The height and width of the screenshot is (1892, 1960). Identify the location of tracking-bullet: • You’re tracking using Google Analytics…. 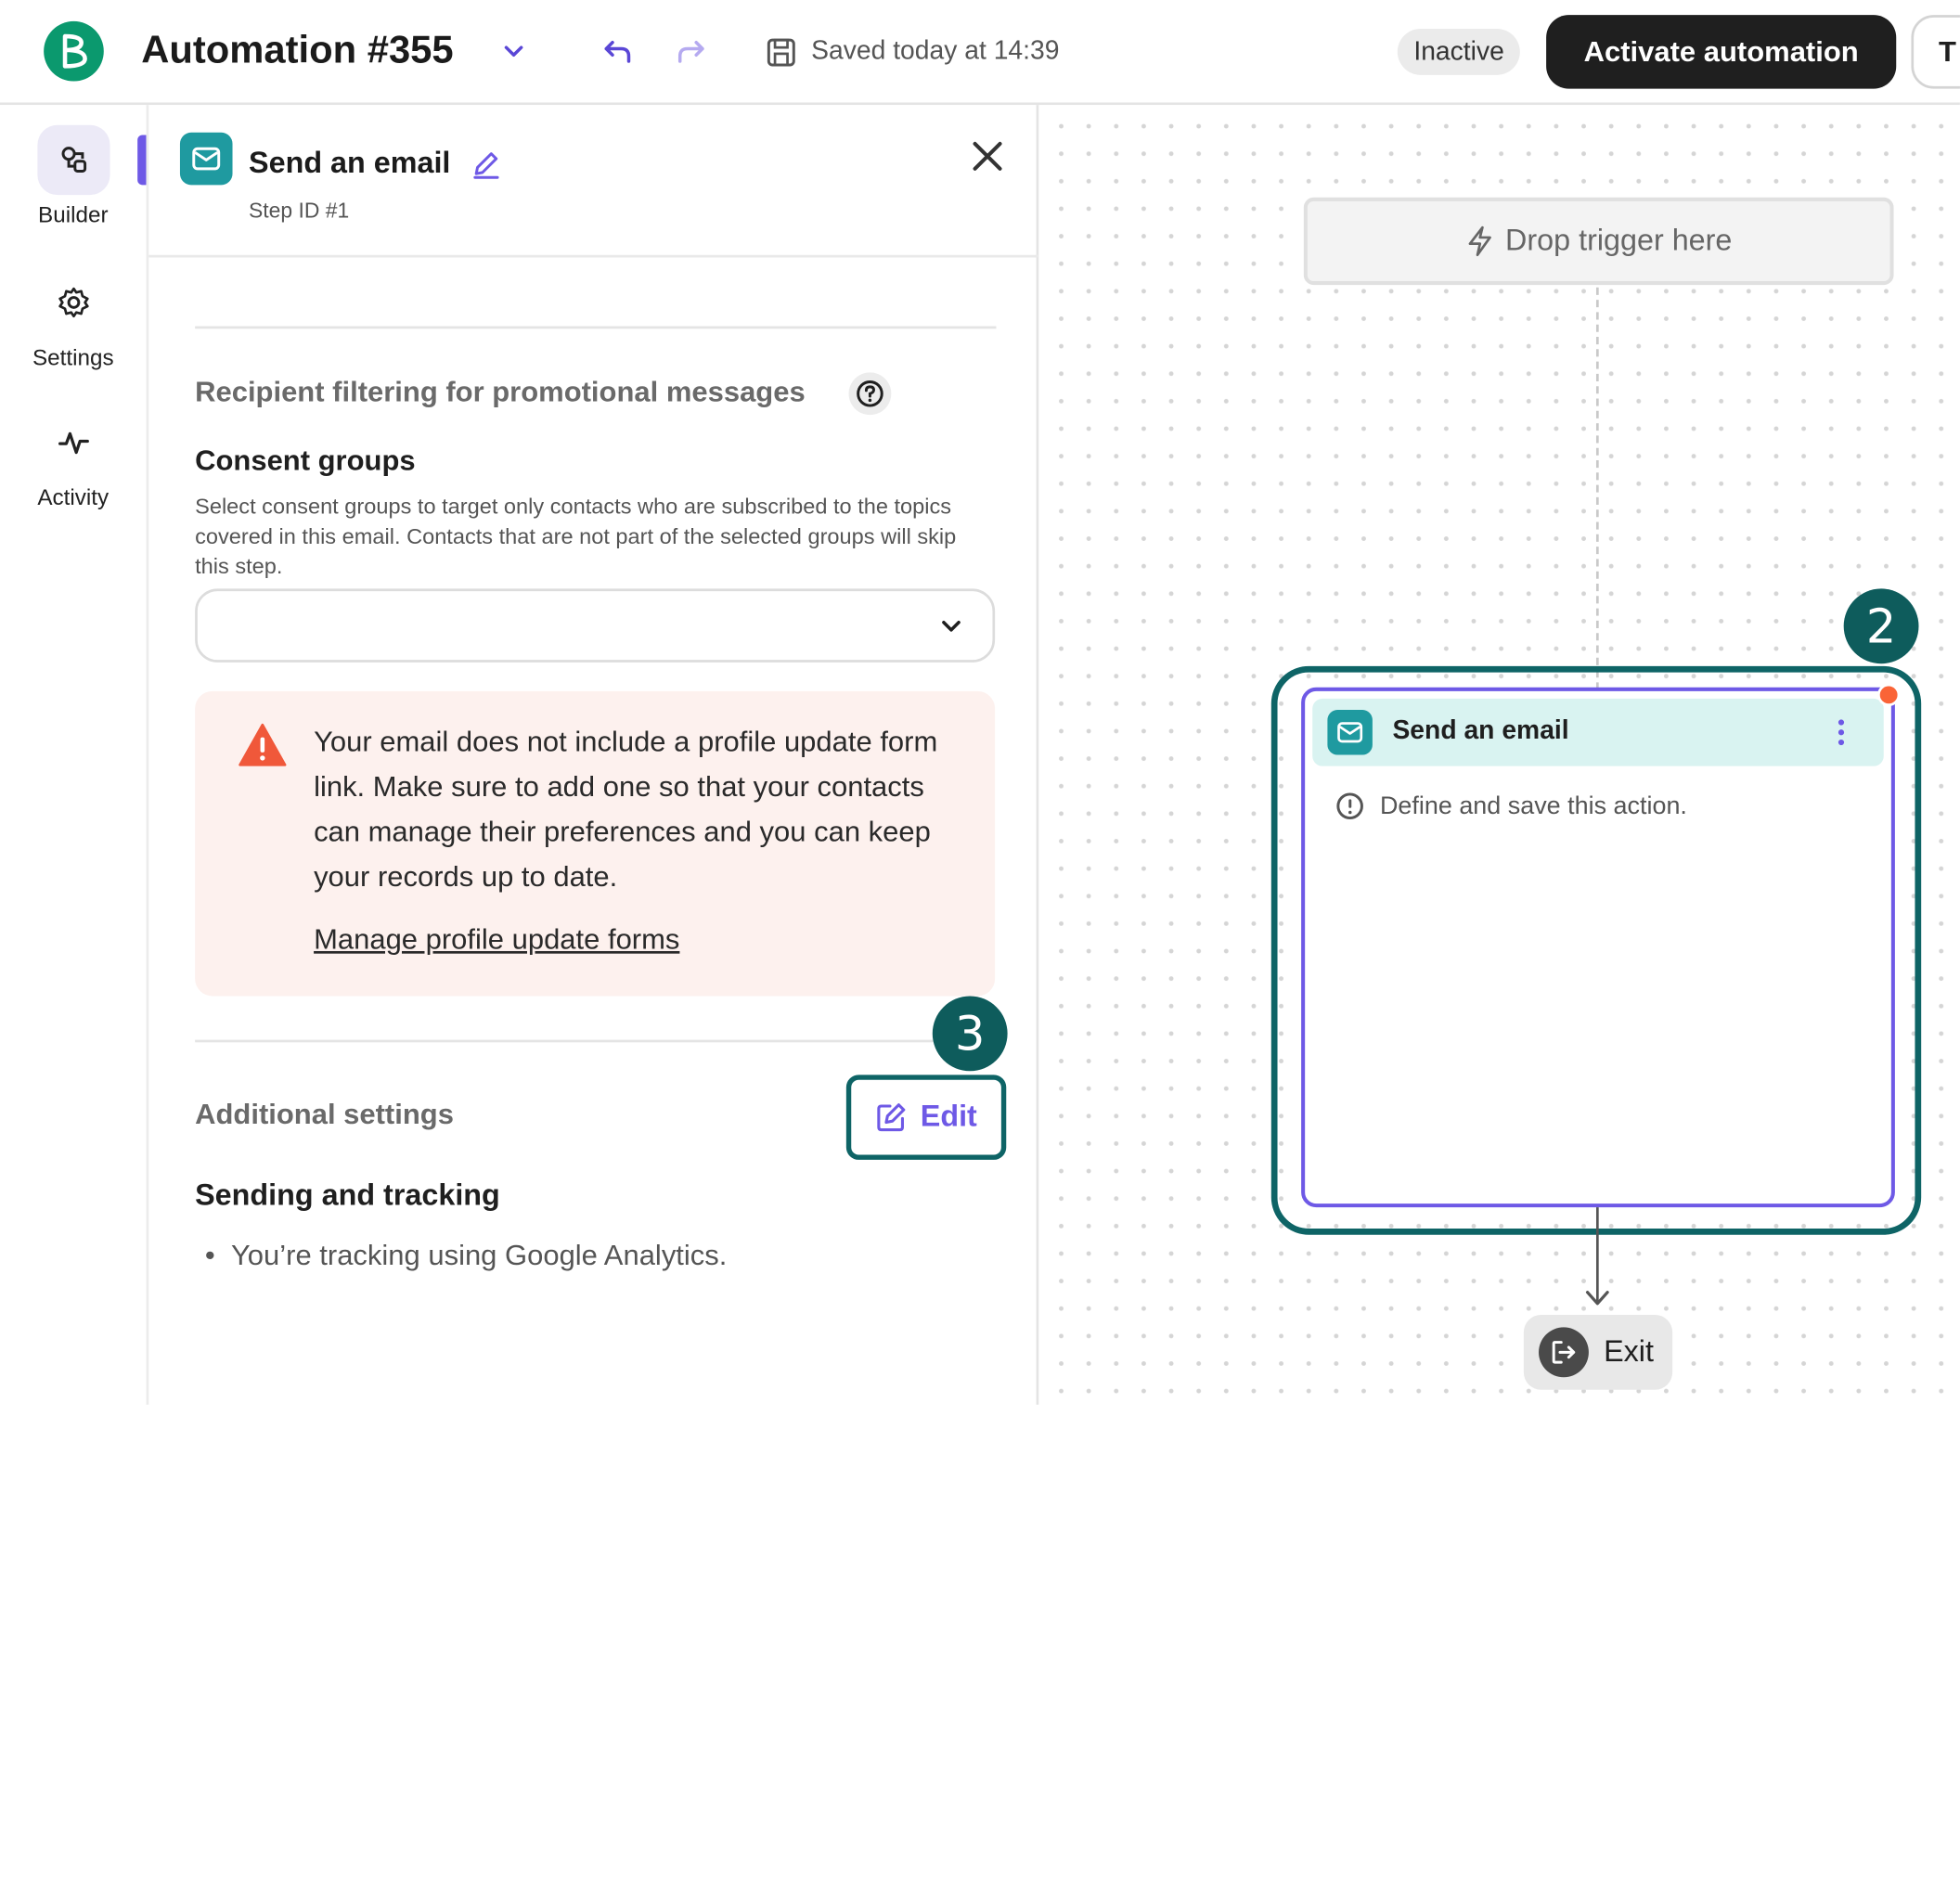
(466, 1254).